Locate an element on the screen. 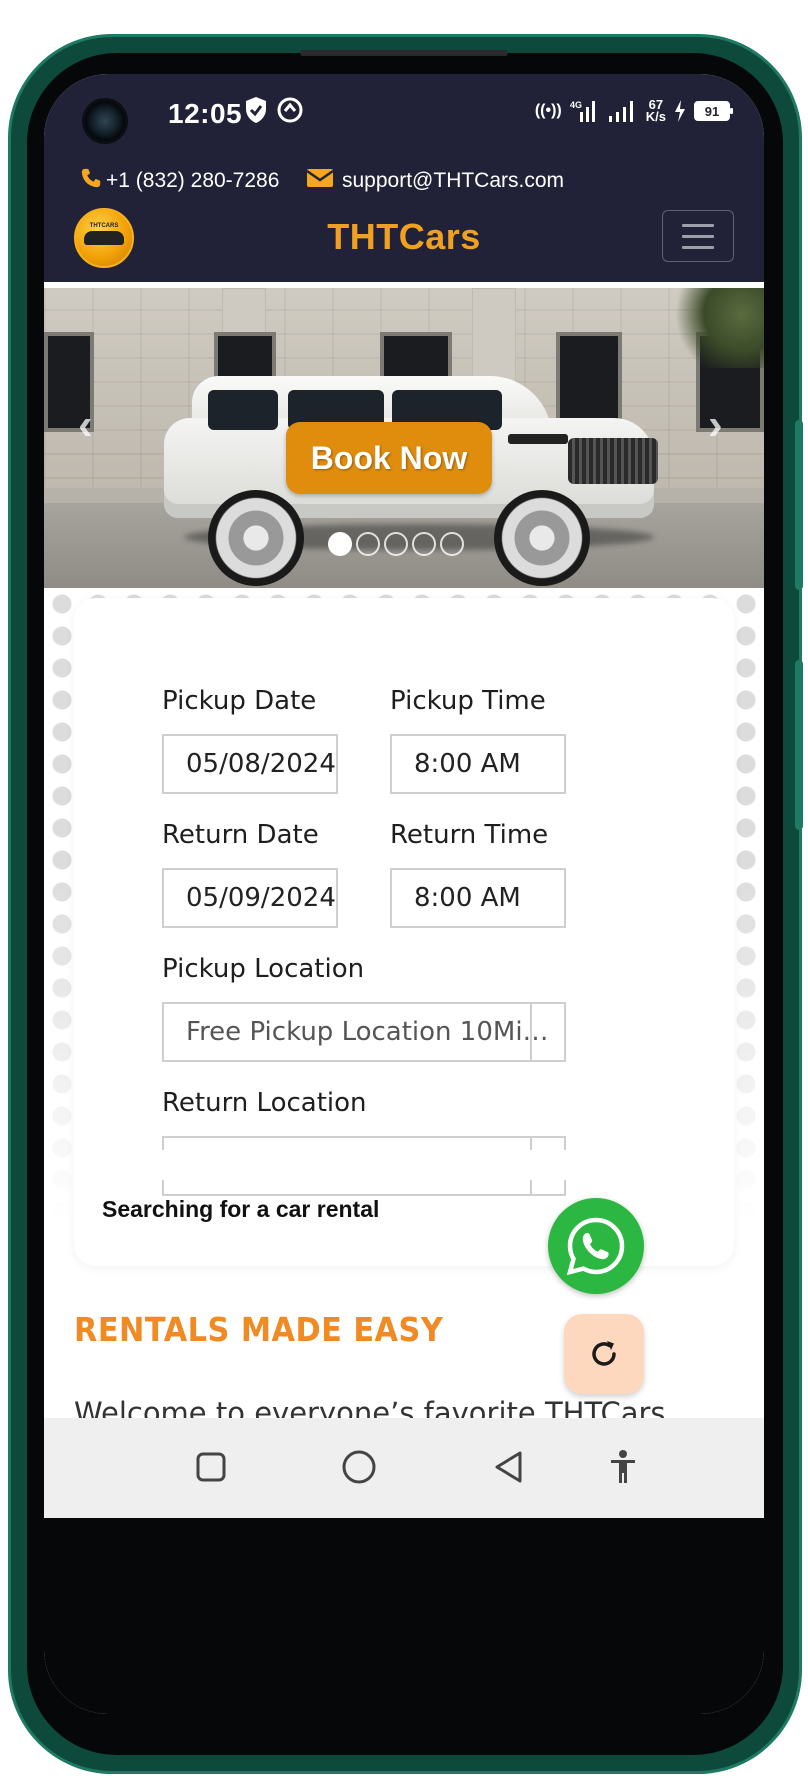  android-nav-bar is located at coordinates (404, 1468).